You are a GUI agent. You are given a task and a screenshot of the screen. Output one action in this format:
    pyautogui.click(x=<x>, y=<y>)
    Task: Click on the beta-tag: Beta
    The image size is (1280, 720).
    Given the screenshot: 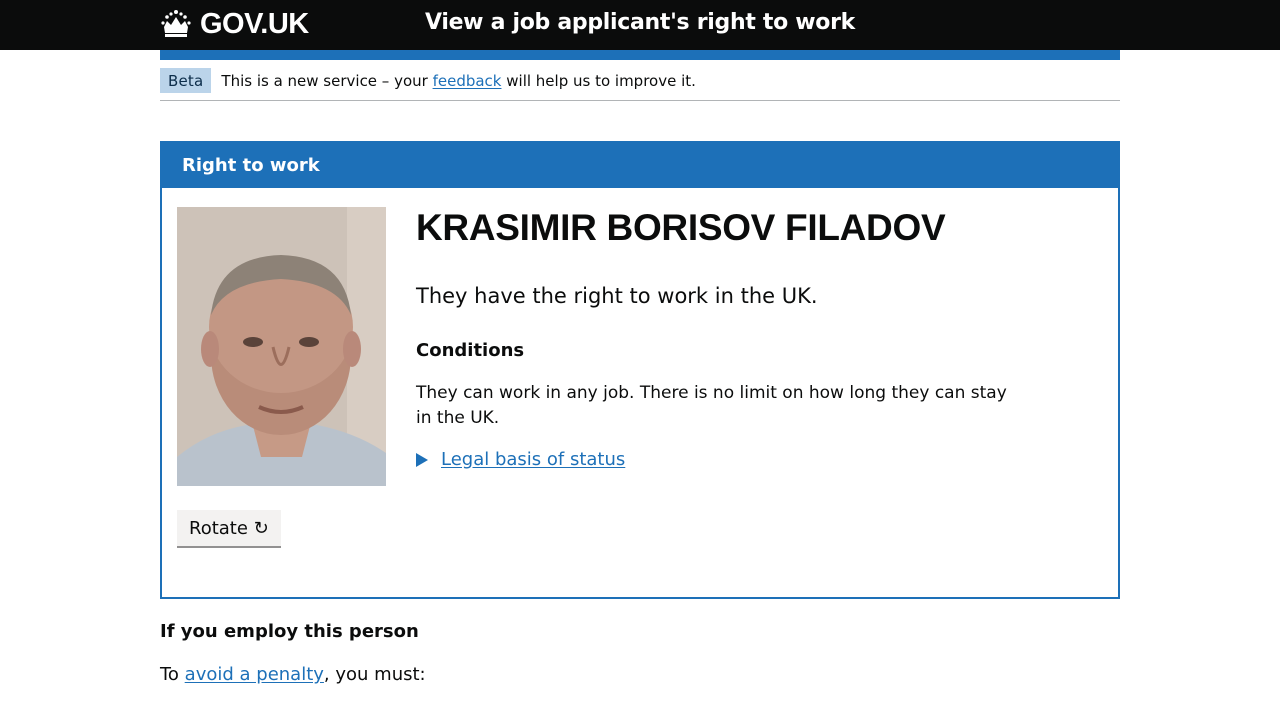 What is the action you would take?
    pyautogui.click(x=186, y=80)
    